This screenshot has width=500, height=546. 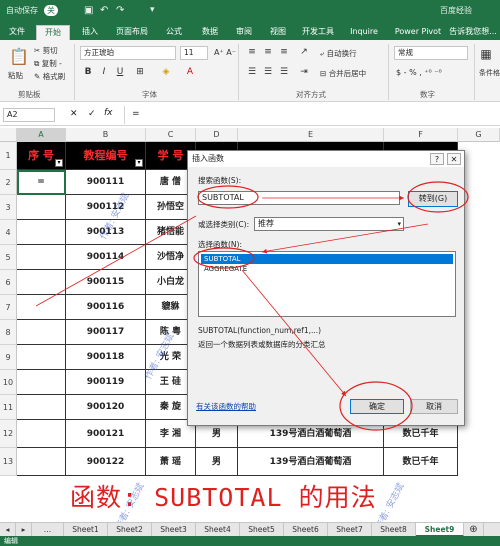 What do you see at coordinates (262, 530) in the screenshot?
I see `sheet-tab: Sheet5` at bounding box center [262, 530].